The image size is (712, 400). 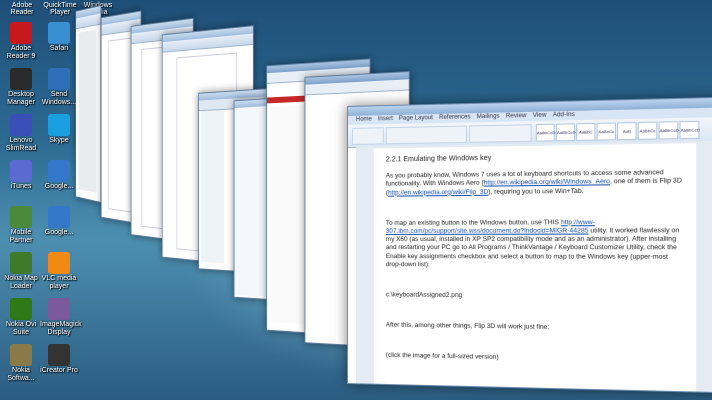 I want to click on desktop-icon-label: Desktop Manager, so click(x=21, y=98).